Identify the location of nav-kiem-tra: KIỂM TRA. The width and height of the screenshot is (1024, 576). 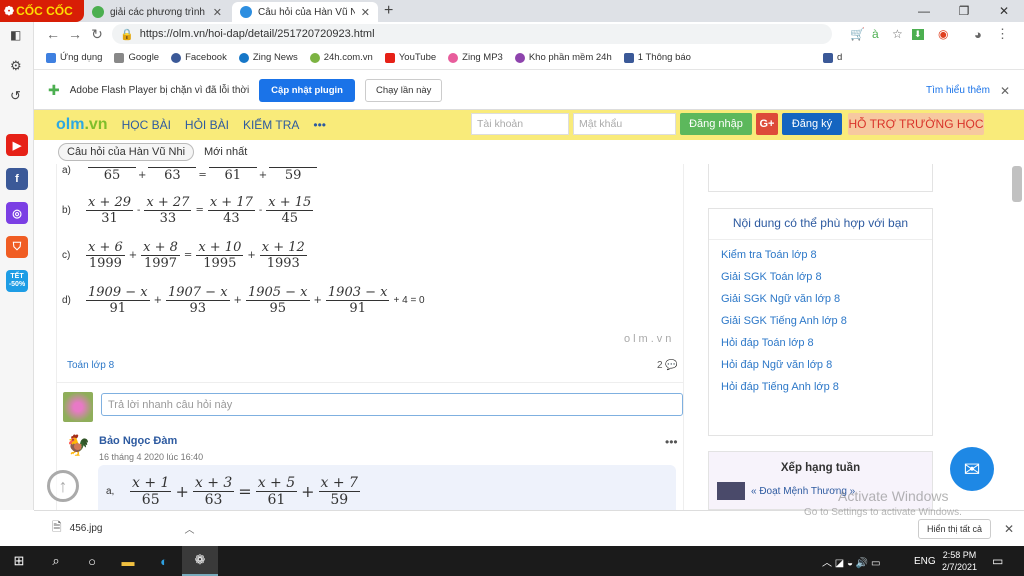
(271, 125).